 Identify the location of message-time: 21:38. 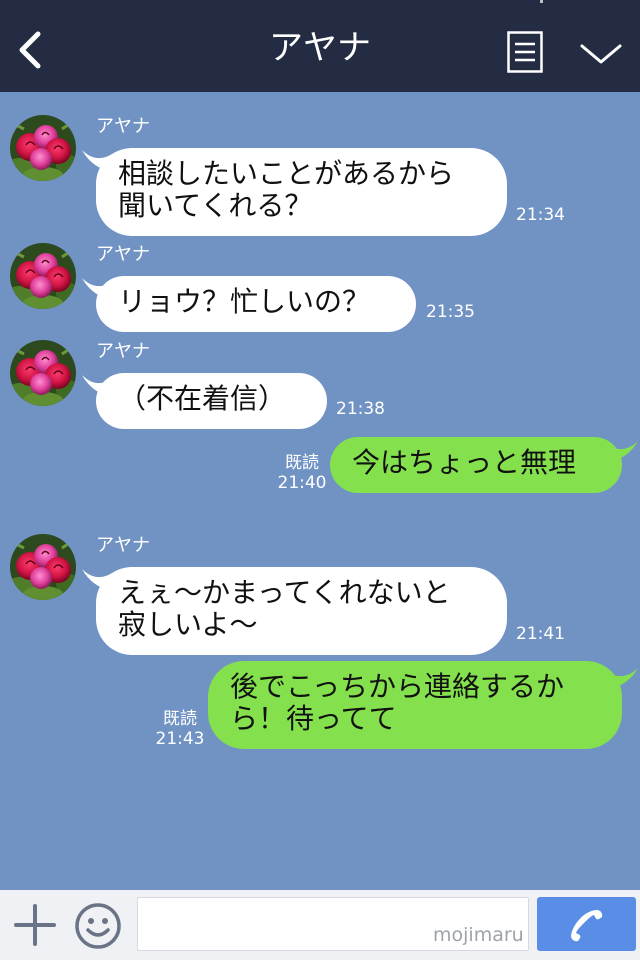
(360, 409).